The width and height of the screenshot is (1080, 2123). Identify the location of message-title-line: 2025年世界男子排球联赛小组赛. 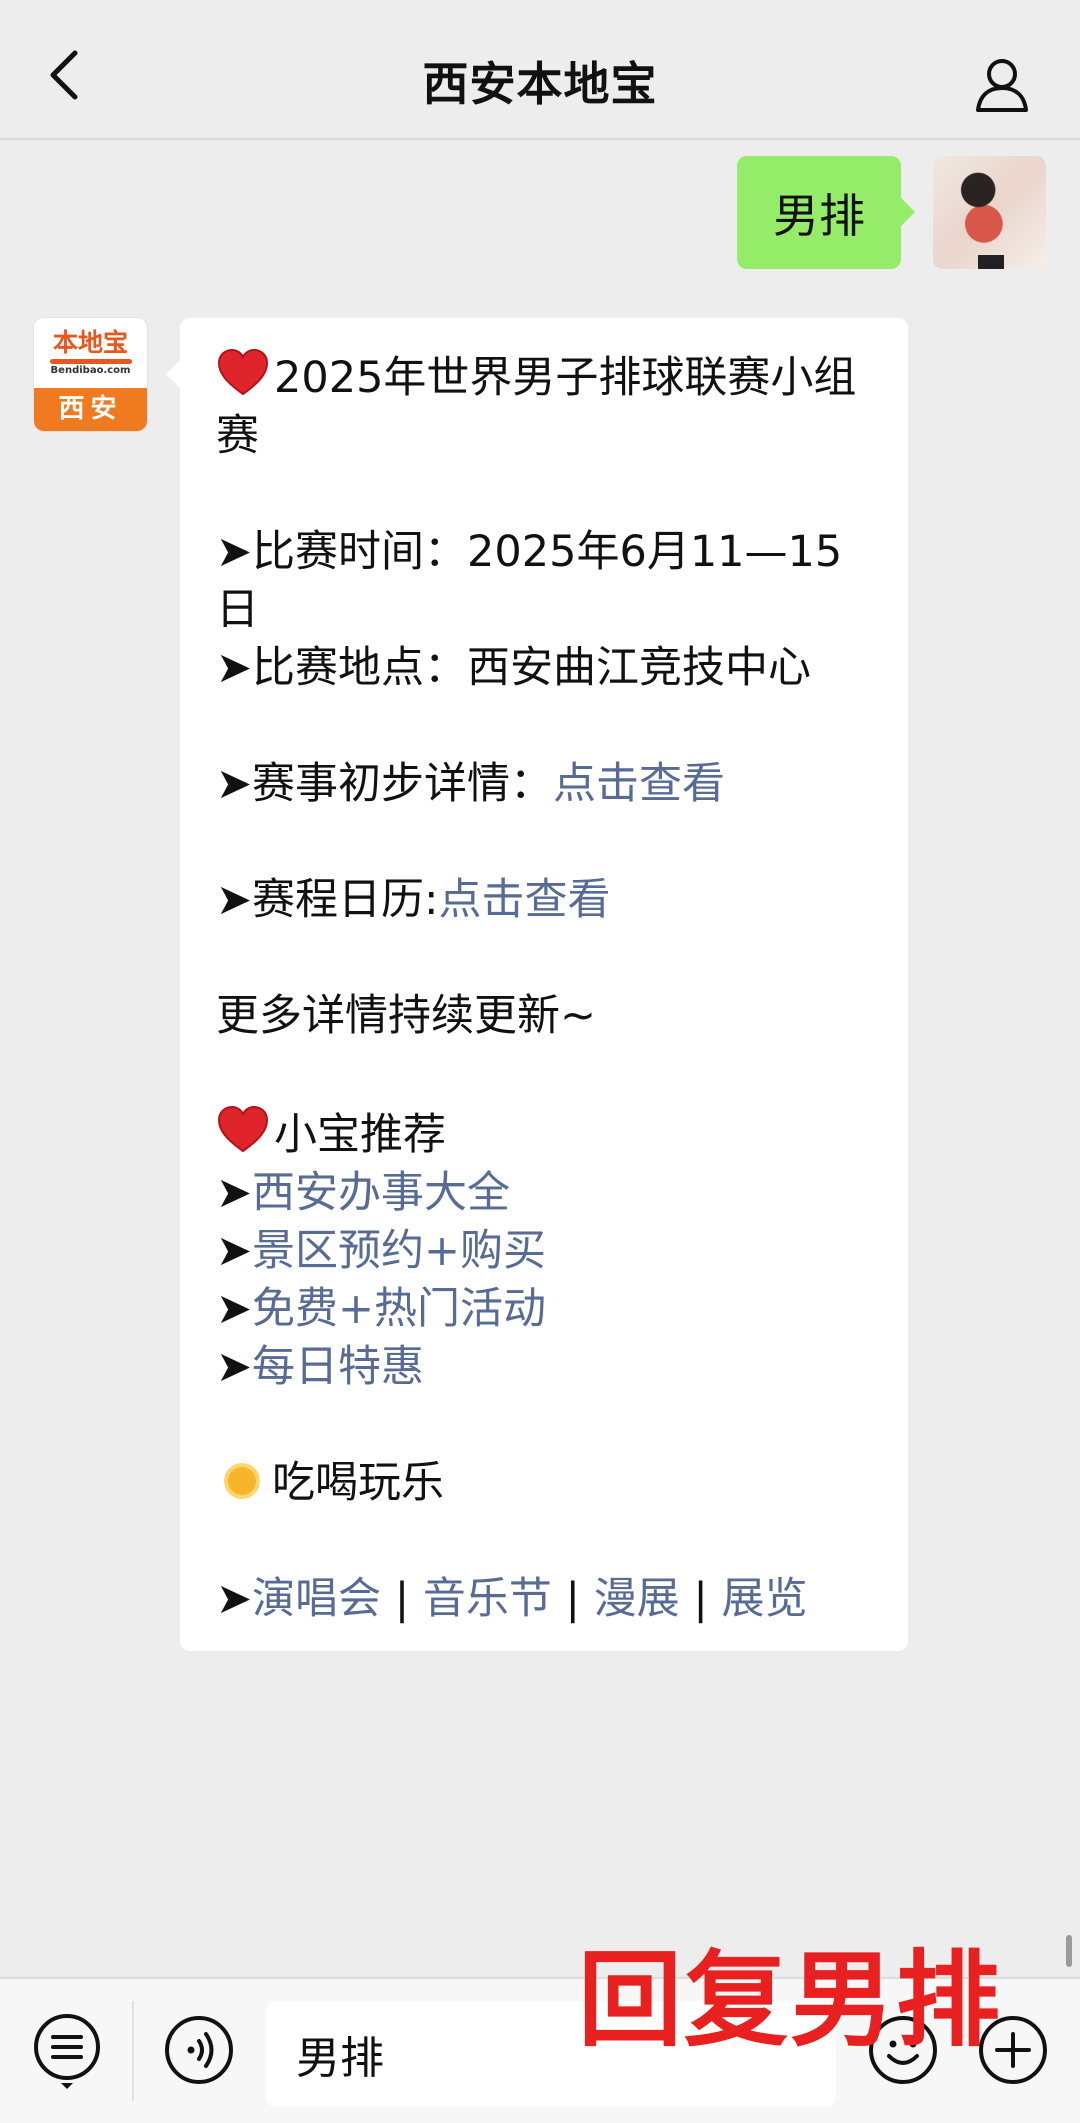
(547, 405).